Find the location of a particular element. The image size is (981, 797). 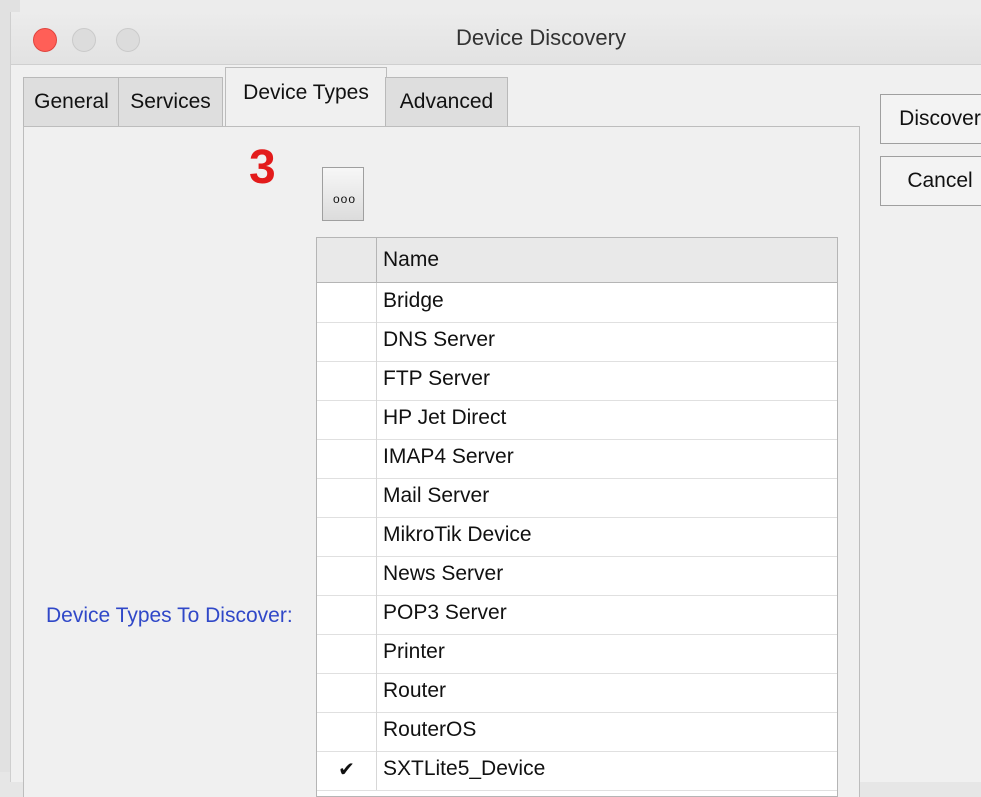

table-row: RouterOS is located at coordinates (577, 732).